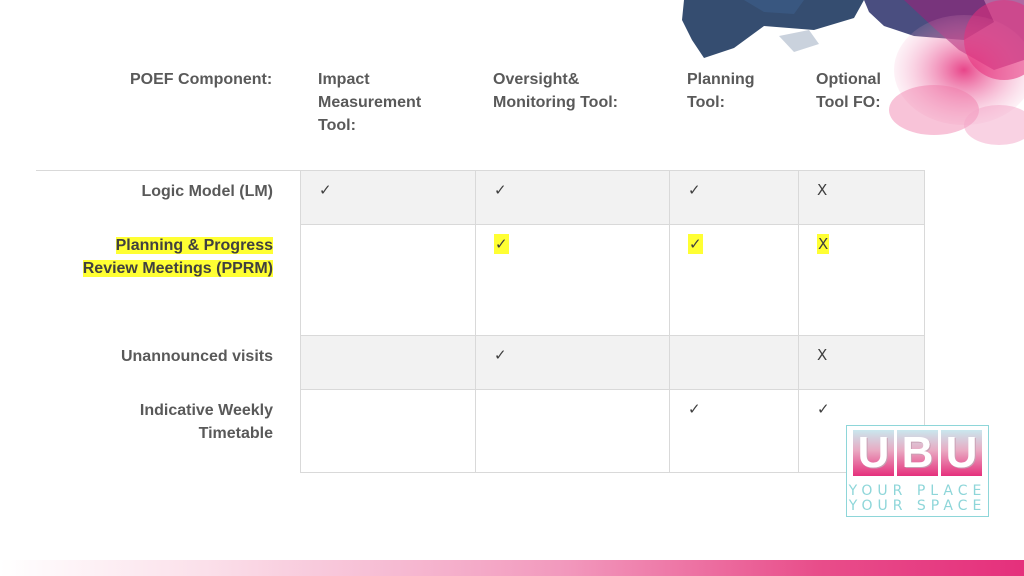 The height and width of the screenshot is (576, 1024). What do you see at coordinates (917, 491) in the screenshot?
I see `logo-tagline-line1: YOUR PLACE` at bounding box center [917, 491].